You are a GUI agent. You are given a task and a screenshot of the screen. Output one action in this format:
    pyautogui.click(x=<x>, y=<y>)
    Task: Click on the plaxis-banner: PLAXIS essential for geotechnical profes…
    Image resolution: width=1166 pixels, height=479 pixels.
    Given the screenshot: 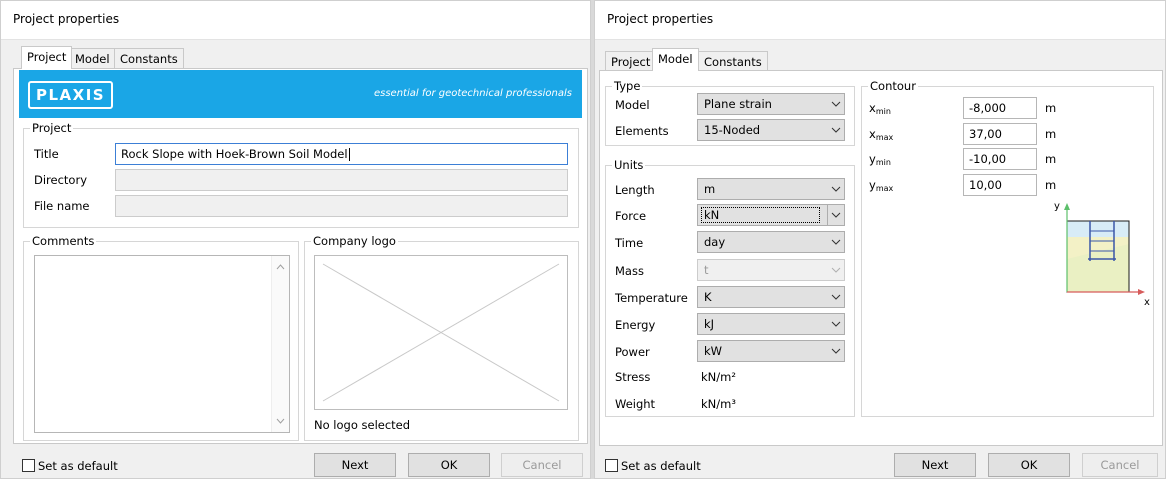 What is the action you would take?
    pyautogui.click(x=300, y=94)
    